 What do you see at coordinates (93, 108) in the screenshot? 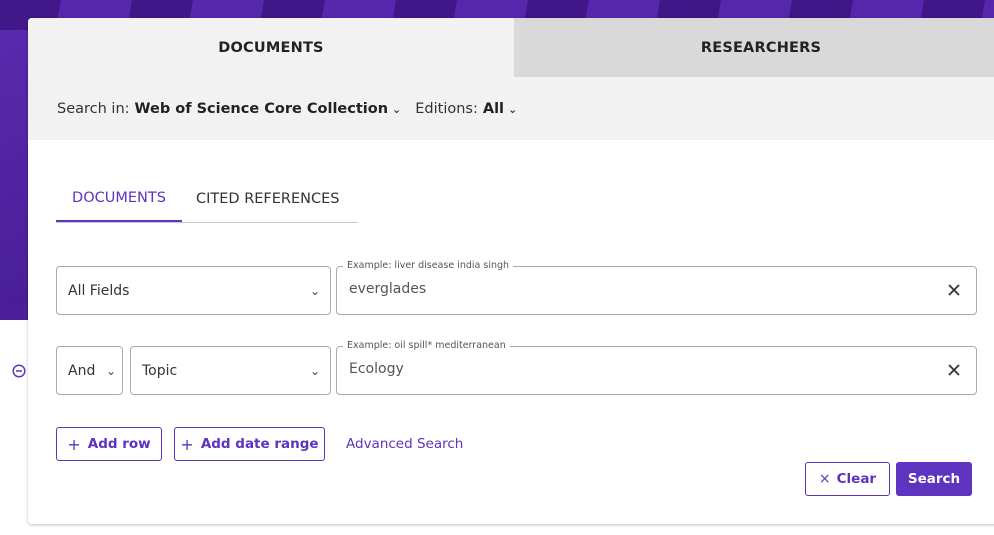
I see `search-in-label: Search in:` at bounding box center [93, 108].